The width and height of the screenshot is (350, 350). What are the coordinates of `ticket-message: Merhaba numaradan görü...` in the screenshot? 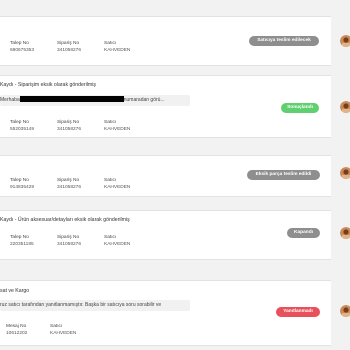 It's located at (95, 100).